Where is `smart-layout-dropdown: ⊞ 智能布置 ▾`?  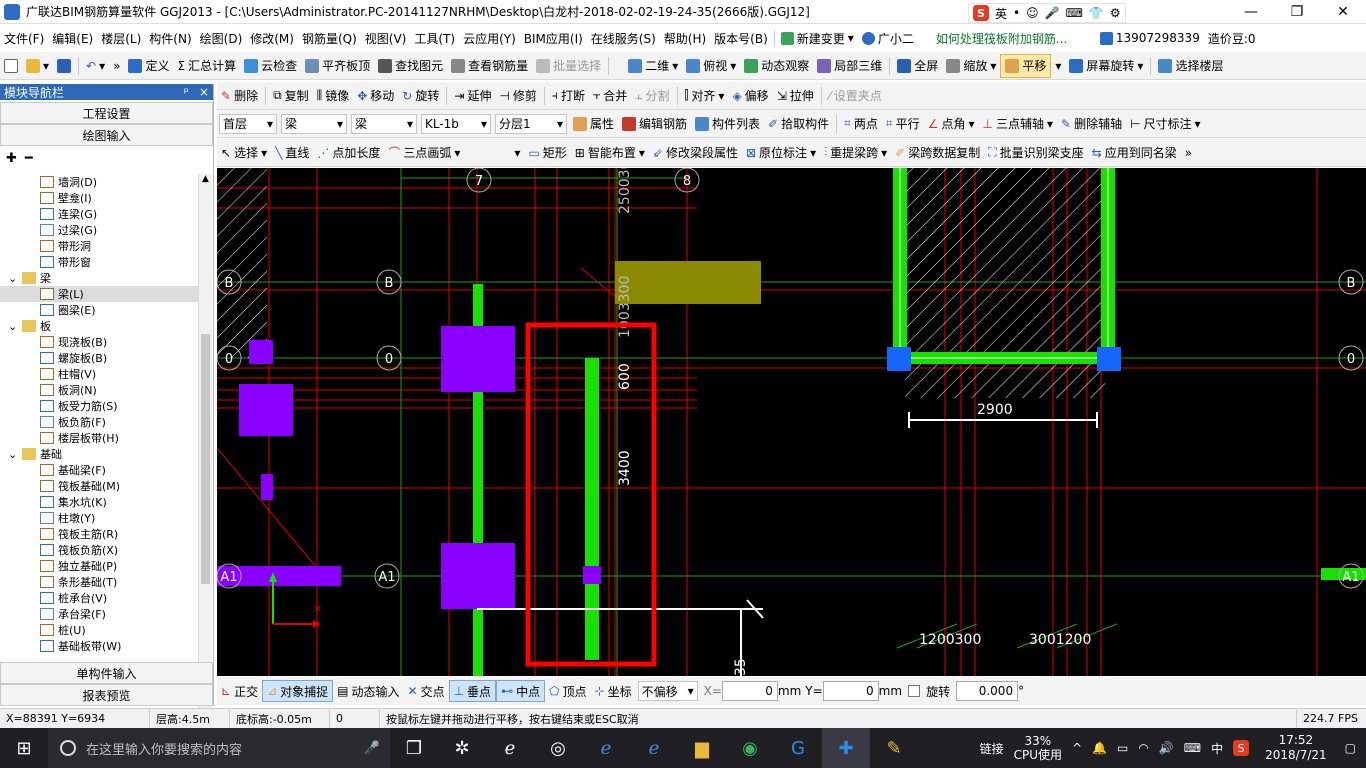 smart-layout-dropdown: ⊞ 智能布置 ▾ is located at coordinates (610, 153).